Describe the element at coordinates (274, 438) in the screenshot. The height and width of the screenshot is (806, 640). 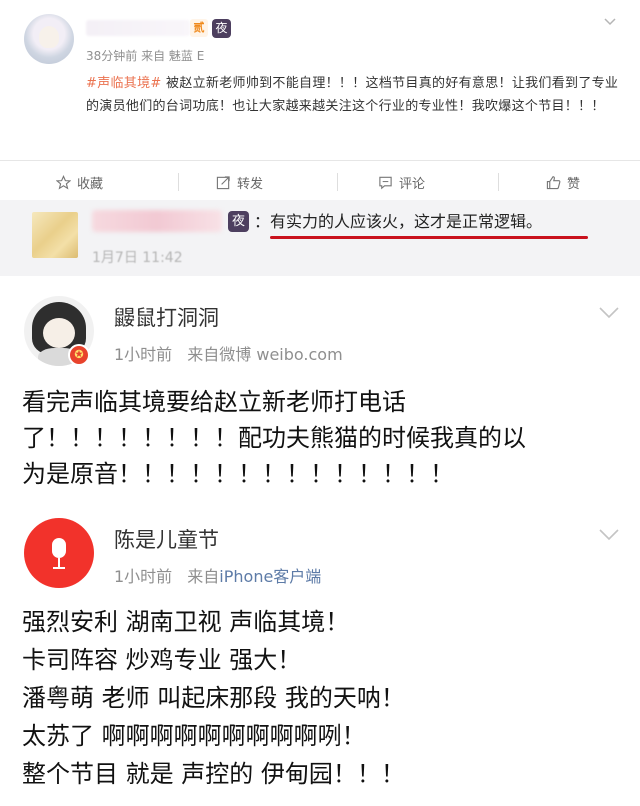
I see `comment-line: 了！！！！！！！！配功夫熊猫的时候我真的以` at that location.